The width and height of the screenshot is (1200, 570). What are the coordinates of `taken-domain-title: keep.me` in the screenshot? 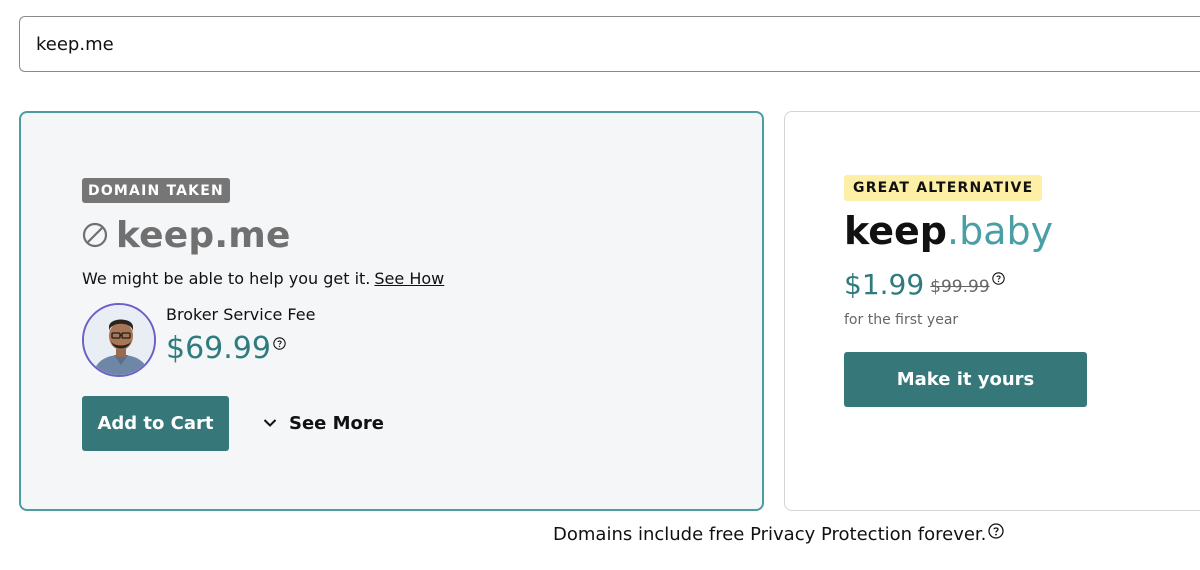 It's located at (186, 235).